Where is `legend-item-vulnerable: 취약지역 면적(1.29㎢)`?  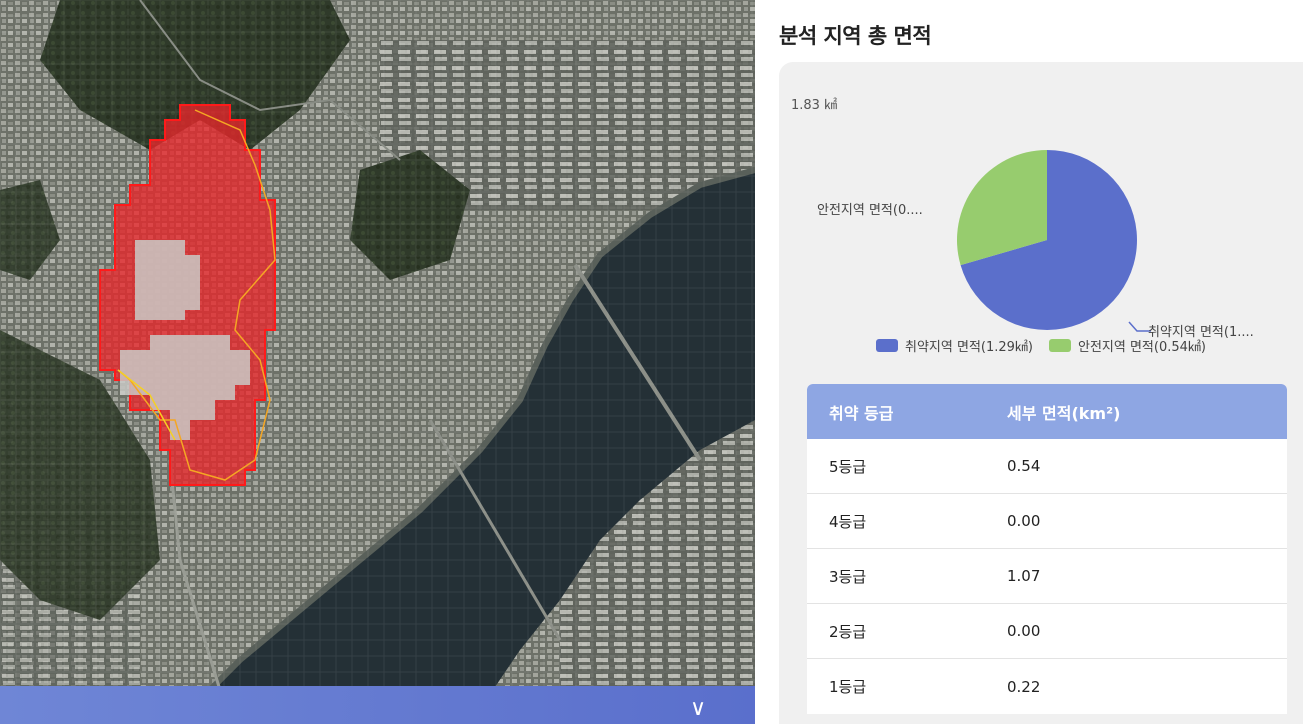 legend-item-vulnerable: 취약지역 면적(1.29㎢) is located at coordinates (954, 345).